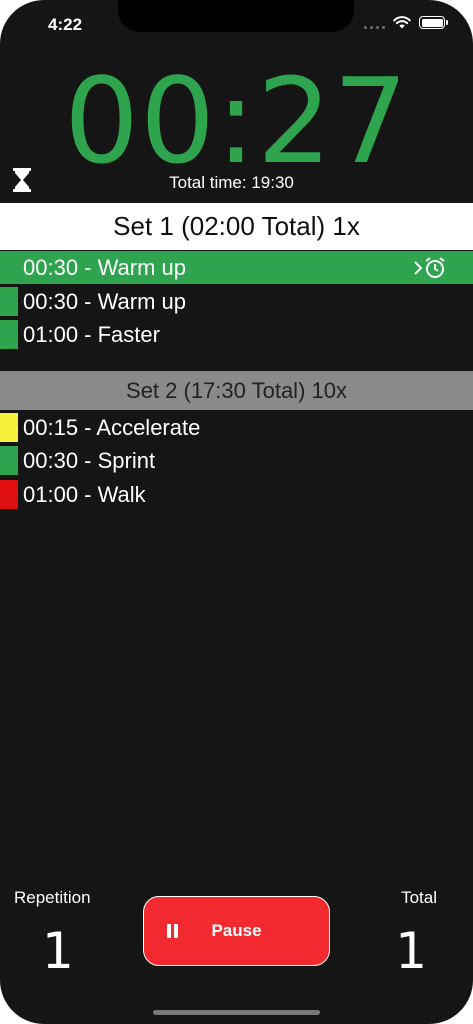 This screenshot has width=473, height=1024. What do you see at coordinates (236, 390) in the screenshot?
I see `set-2-header: Set 2 (17:30 Total) 10x` at bounding box center [236, 390].